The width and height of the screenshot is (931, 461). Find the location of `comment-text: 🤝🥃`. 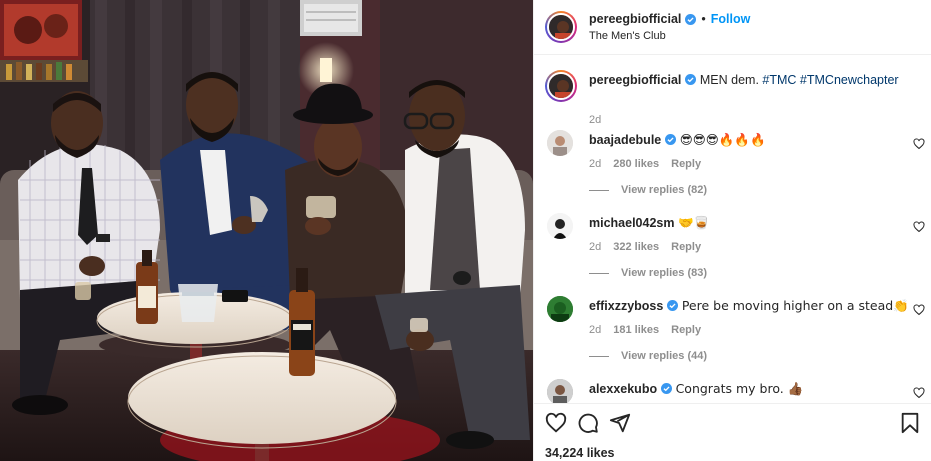

comment-text: 🤝🥃 is located at coordinates (693, 222).